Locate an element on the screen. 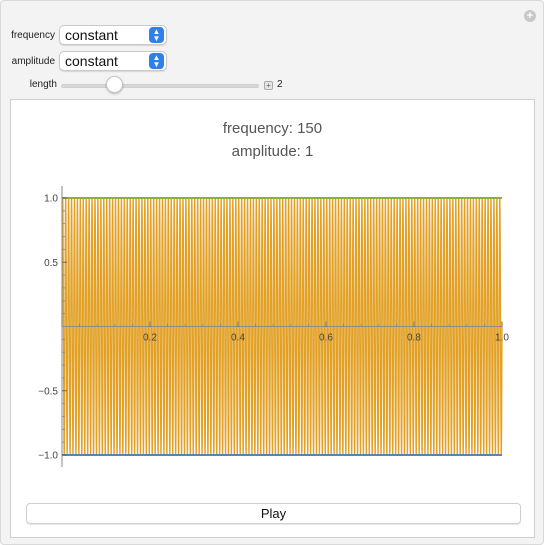  length-control: length + 2 is located at coordinates (272, 85).